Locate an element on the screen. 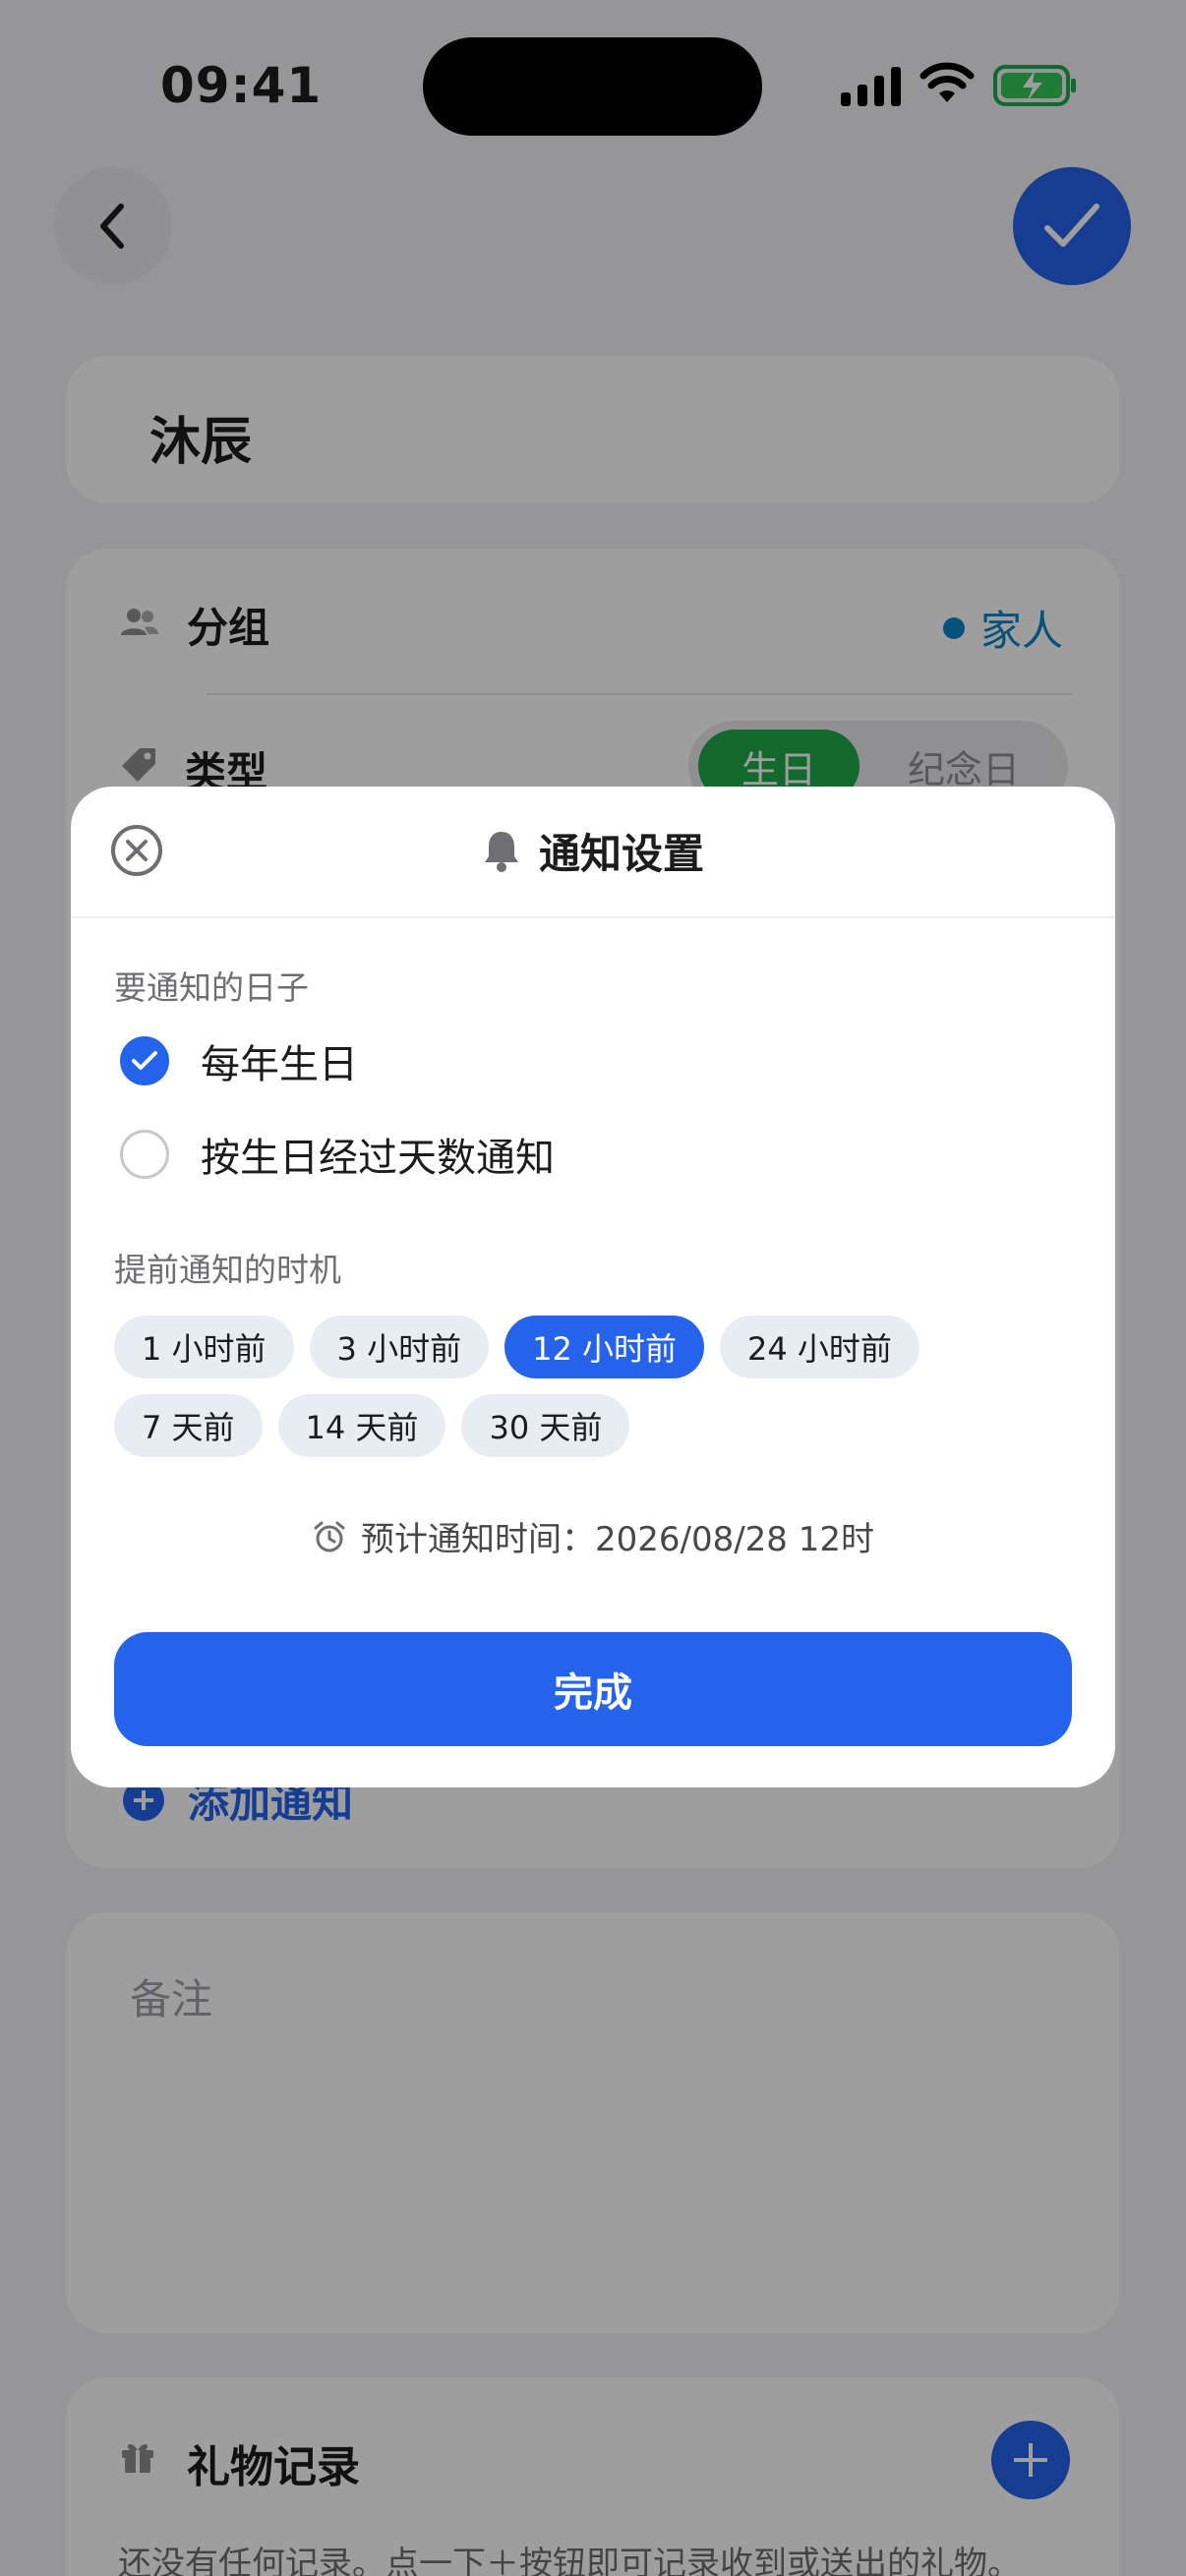 The height and width of the screenshot is (2576, 1186). option-every-birthday: 每年生日 is located at coordinates (239, 1060).